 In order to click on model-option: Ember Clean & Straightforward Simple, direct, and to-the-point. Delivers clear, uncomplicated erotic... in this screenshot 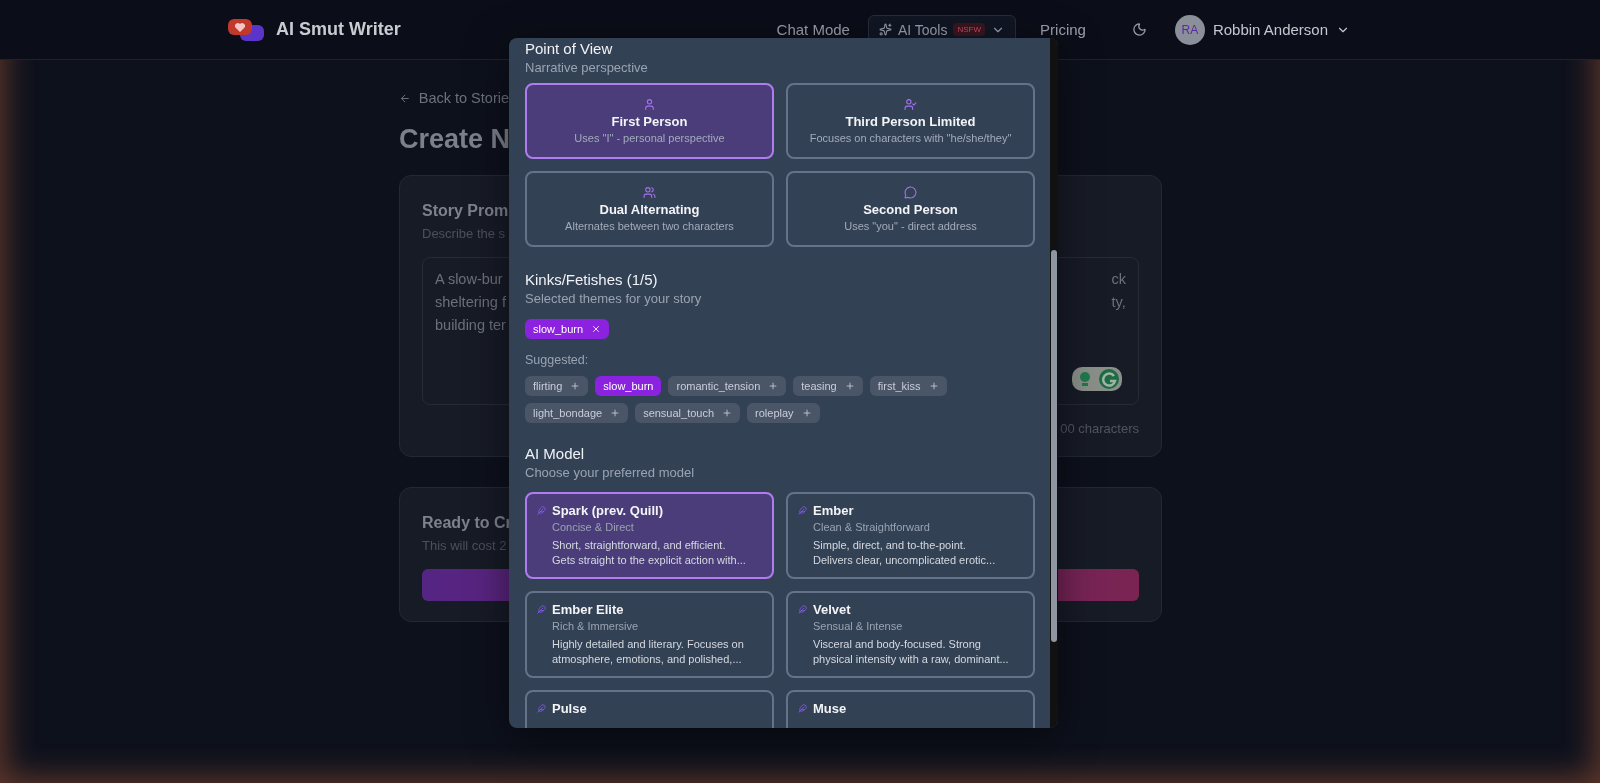, I will do `click(910, 535)`.